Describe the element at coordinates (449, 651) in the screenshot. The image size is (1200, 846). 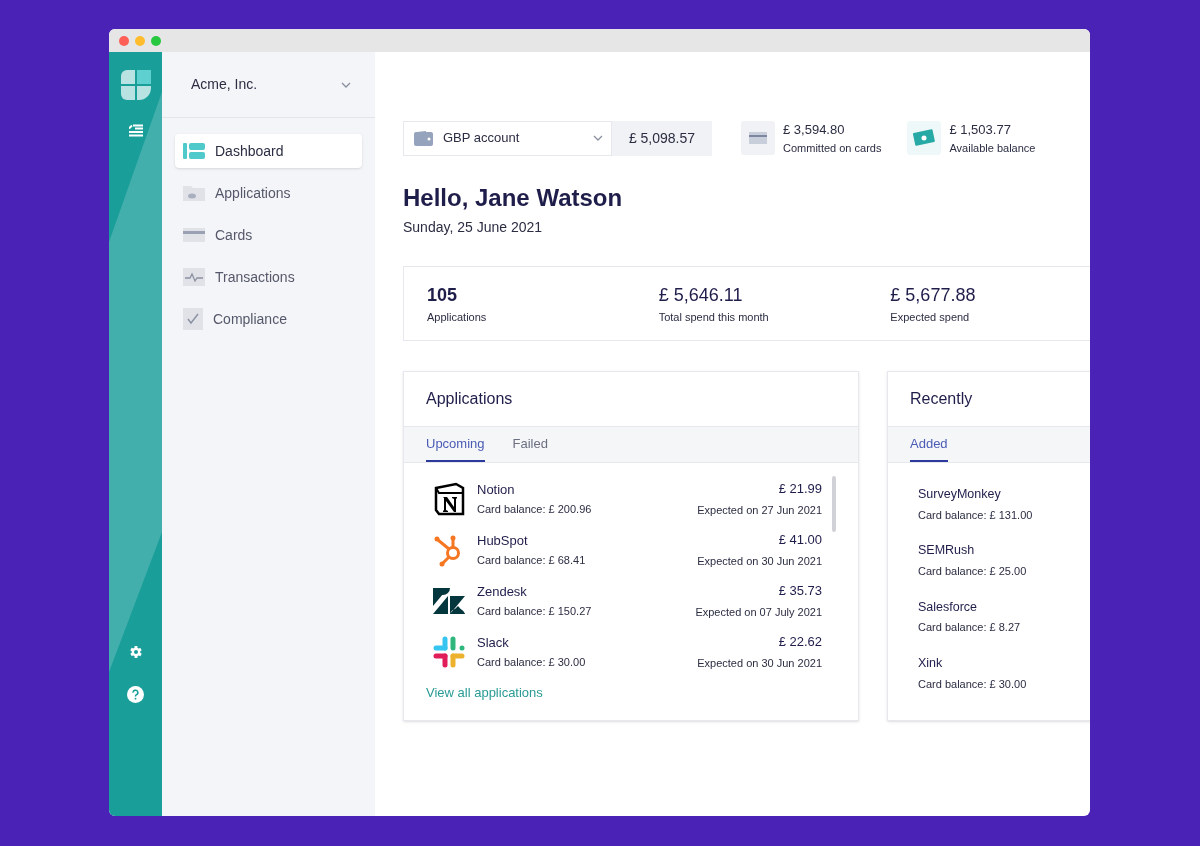
I see `slack-logo-icon` at that location.